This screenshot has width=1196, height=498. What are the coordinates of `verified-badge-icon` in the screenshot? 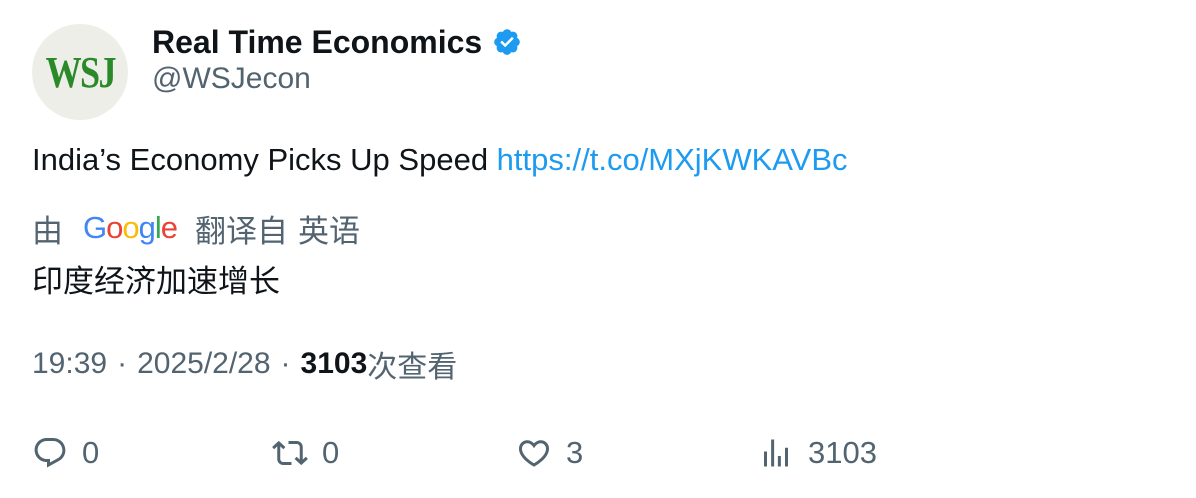 It's located at (507, 42).